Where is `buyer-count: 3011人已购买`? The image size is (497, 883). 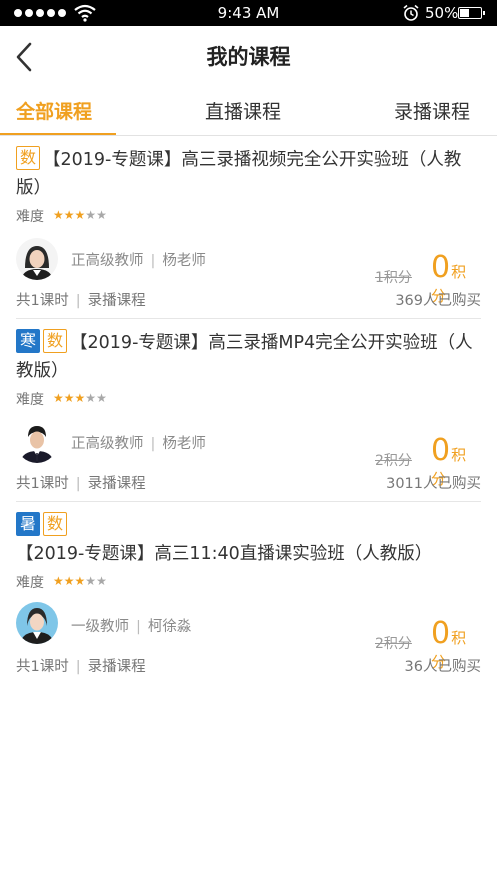
buyer-count: 3011人已购买 is located at coordinates (433, 484).